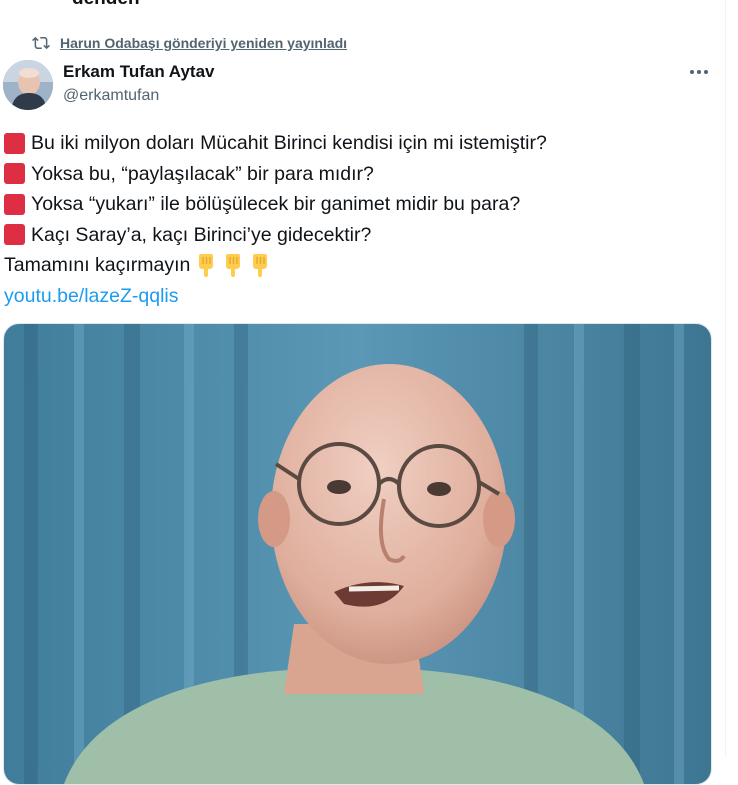 The width and height of the screenshot is (738, 785). Describe the element at coordinates (138, 83) in the screenshot. I see `tweet-header: Erkam Tufan Aytav @erkamtufan` at that location.